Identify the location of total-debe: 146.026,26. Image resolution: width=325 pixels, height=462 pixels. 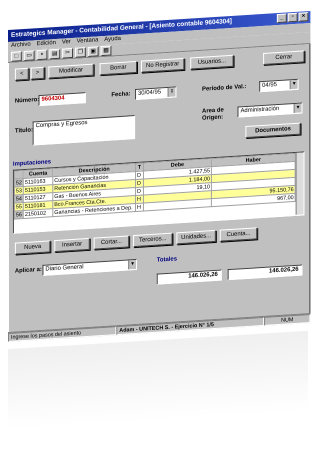
(189, 277).